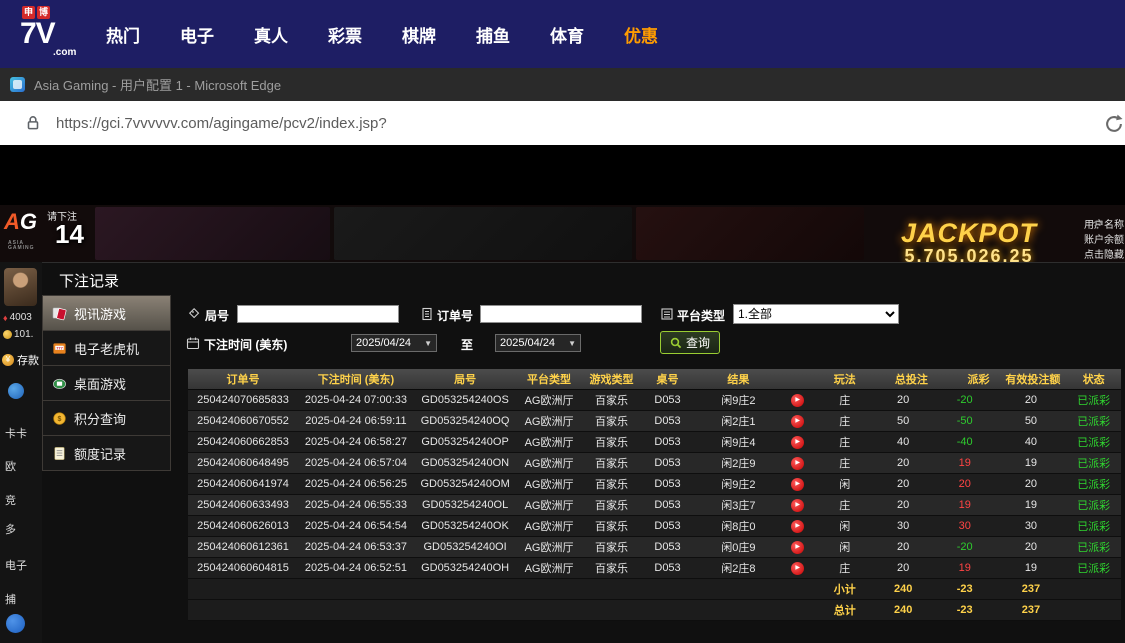  I want to click on nav-item-4: 棋牌, so click(419, 34).